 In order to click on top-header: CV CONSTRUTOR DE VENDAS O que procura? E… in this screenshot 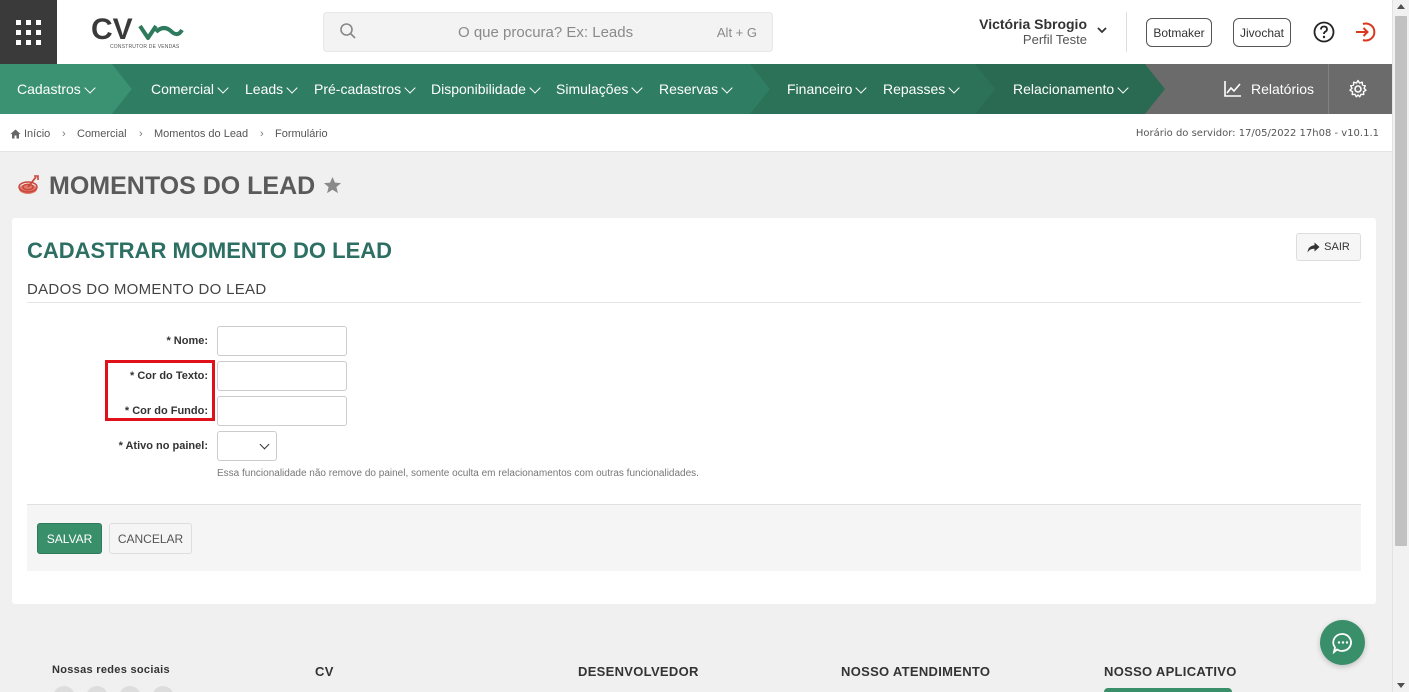, I will do `click(696, 32)`.